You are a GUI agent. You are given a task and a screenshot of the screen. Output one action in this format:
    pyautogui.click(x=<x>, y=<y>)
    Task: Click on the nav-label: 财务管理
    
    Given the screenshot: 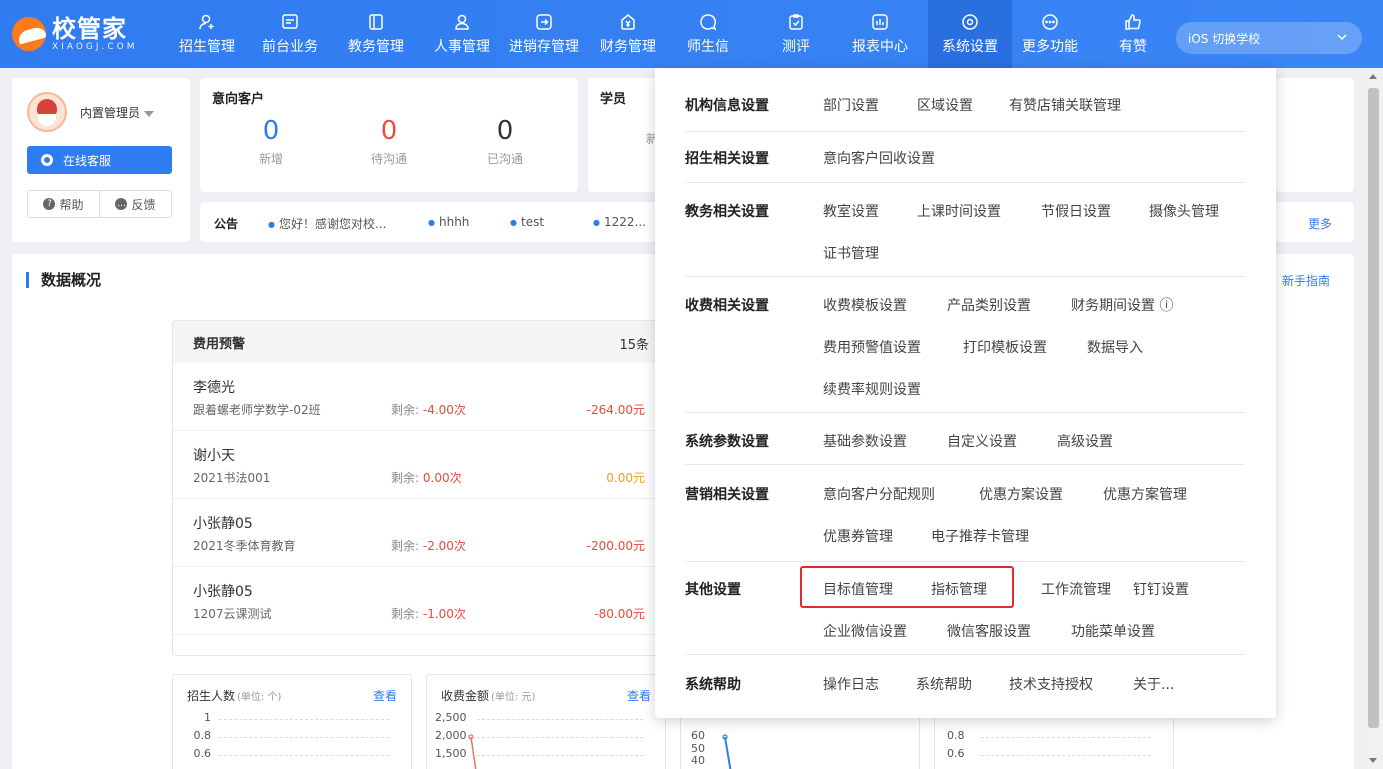 What is the action you would take?
    pyautogui.click(x=628, y=46)
    